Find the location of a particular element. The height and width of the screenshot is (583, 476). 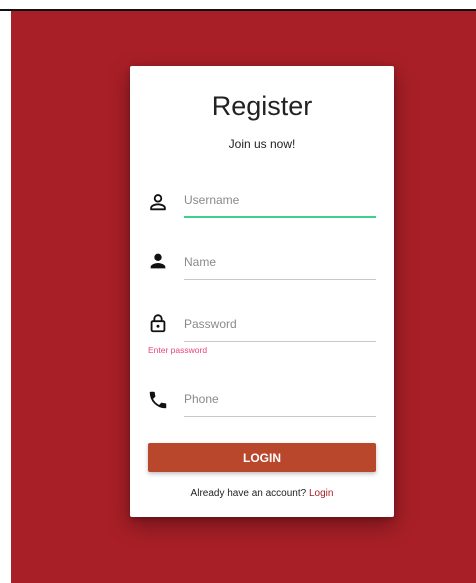

phone-field is located at coordinates (280, 401).